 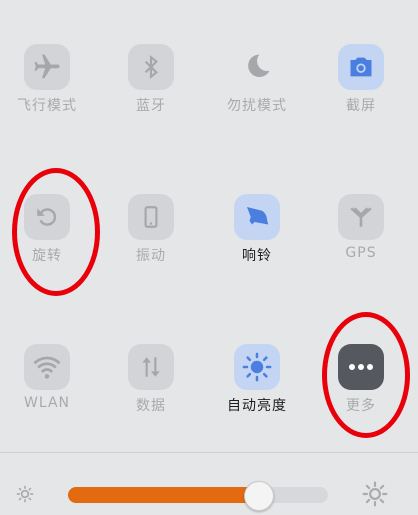 I want to click on toggle-label: 勿扰模式, so click(x=257, y=106).